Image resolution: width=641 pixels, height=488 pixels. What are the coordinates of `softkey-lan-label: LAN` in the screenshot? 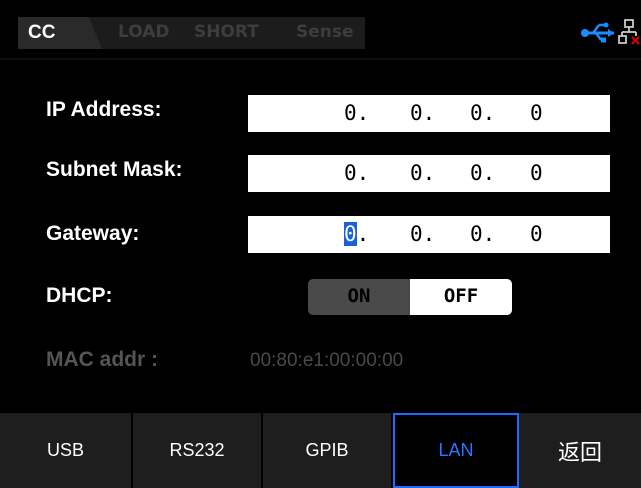 It's located at (456, 450).